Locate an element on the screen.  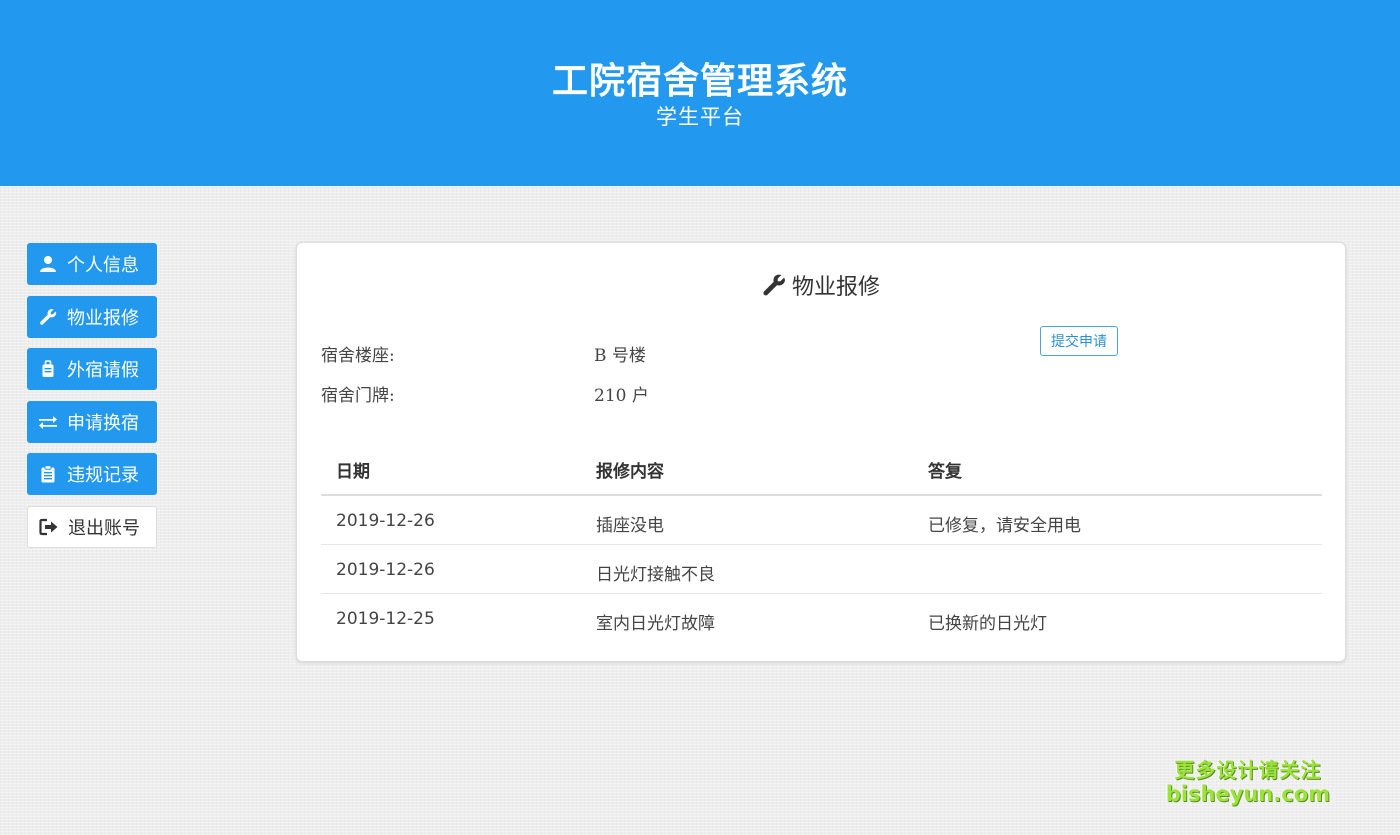
sidebar-item-violations: 违规记录 is located at coordinates (92, 474).